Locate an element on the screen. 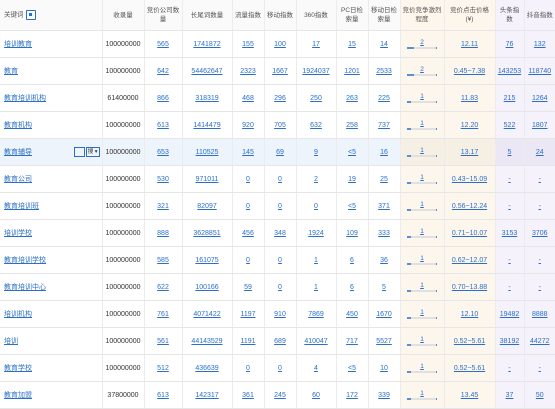 The height and width of the screenshot is (409, 555). long-tail-link: 3628851 is located at coordinates (206, 233).